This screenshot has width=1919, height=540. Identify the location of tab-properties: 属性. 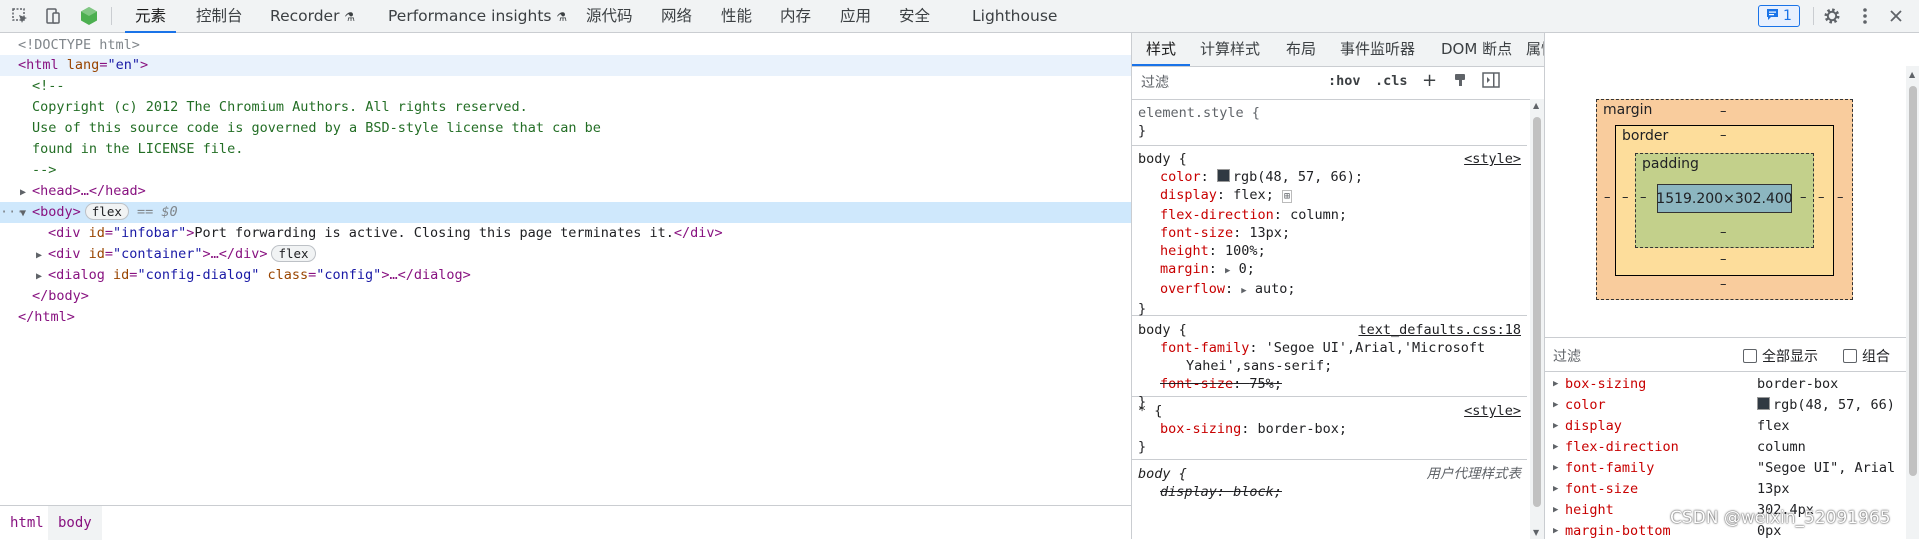
(1535, 49).